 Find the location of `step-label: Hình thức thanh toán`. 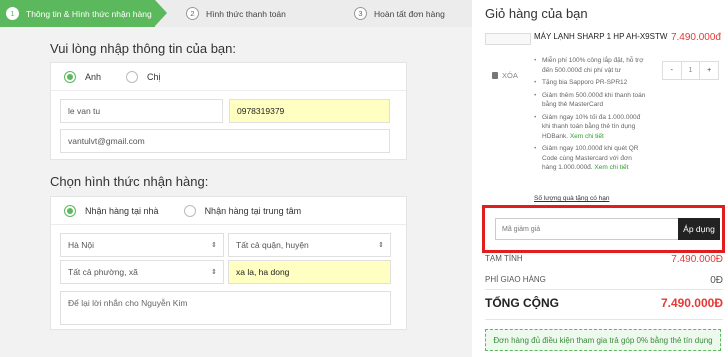

step-label: Hình thức thanh toán is located at coordinates (246, 13).